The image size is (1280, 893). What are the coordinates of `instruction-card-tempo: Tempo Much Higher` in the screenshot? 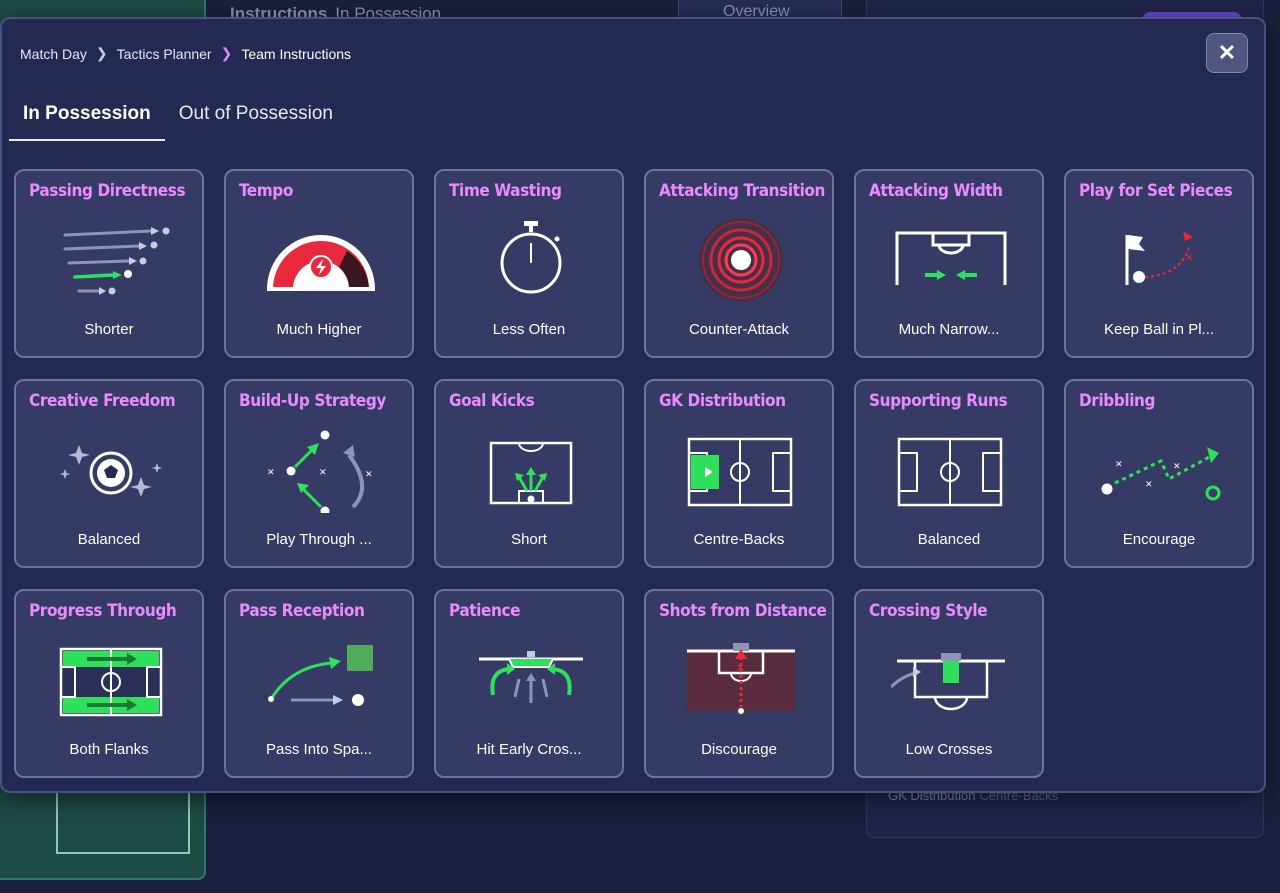 It's located at (319, 263).